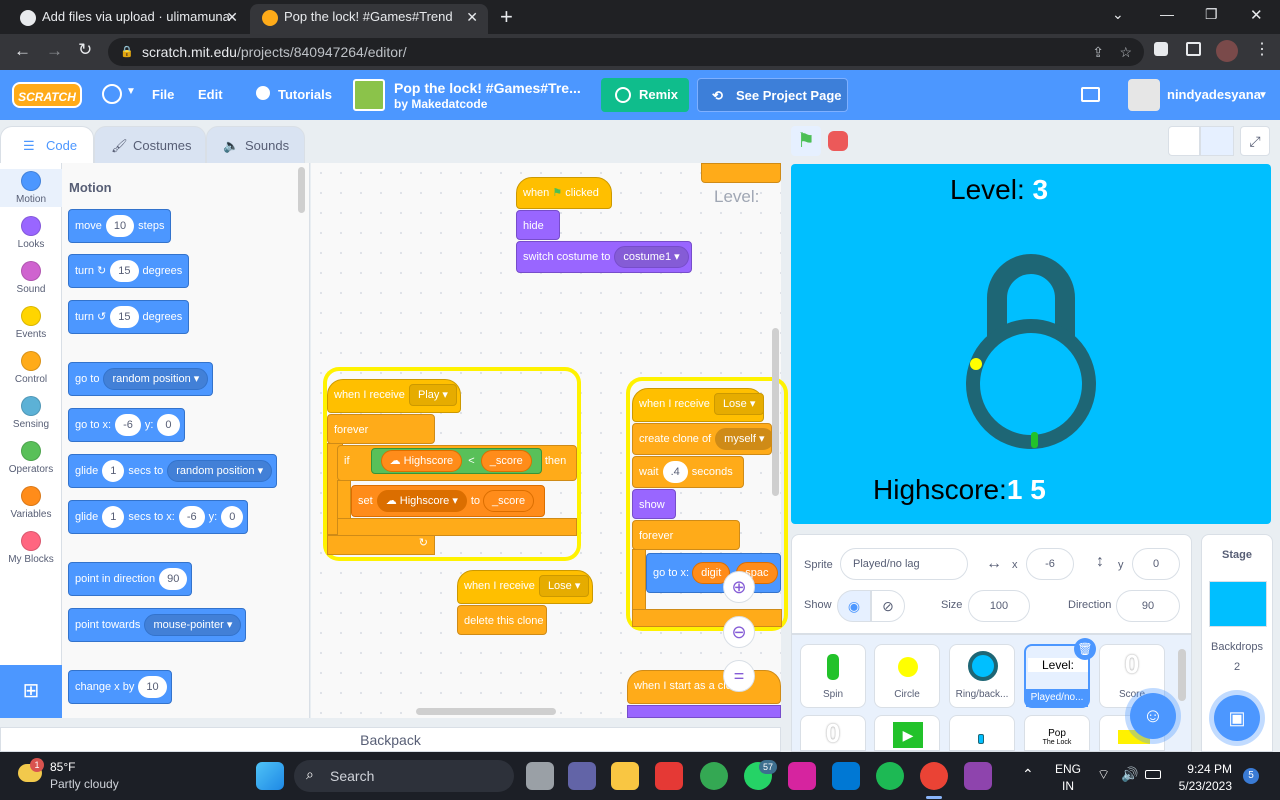 Image resolution: width=1280 pixels, height=800 pixels. I want to click on large-stage-button, so click(1217, 141).